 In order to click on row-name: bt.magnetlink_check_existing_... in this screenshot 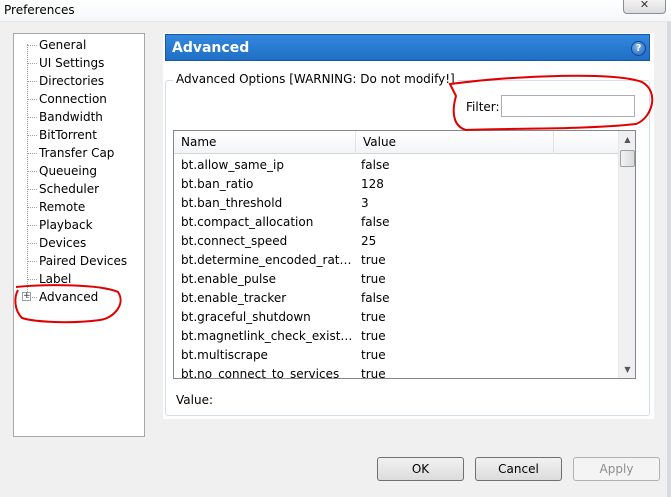, I will do `click(267, 336)`.